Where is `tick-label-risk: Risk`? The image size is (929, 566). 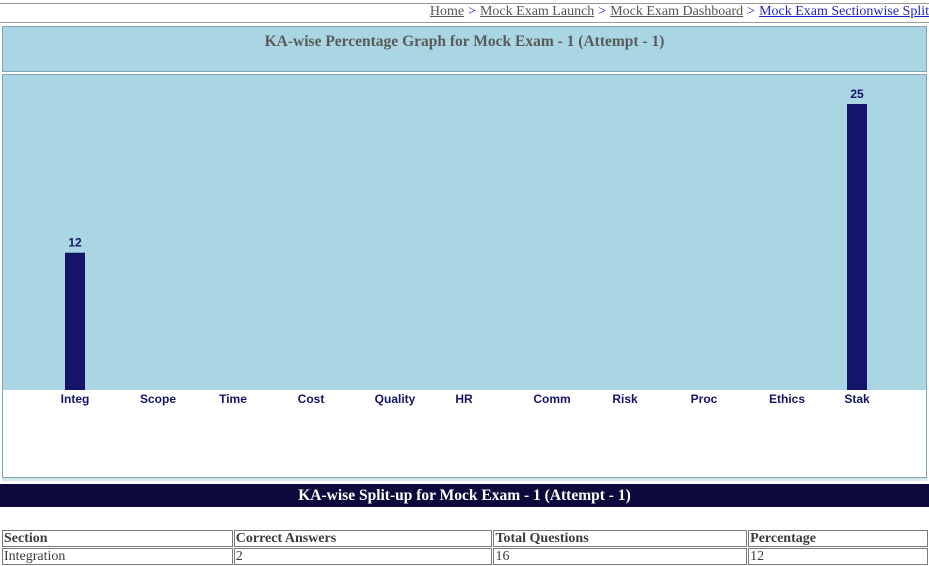
tick-label-risk: Risk is located at coordinates (625, 399).